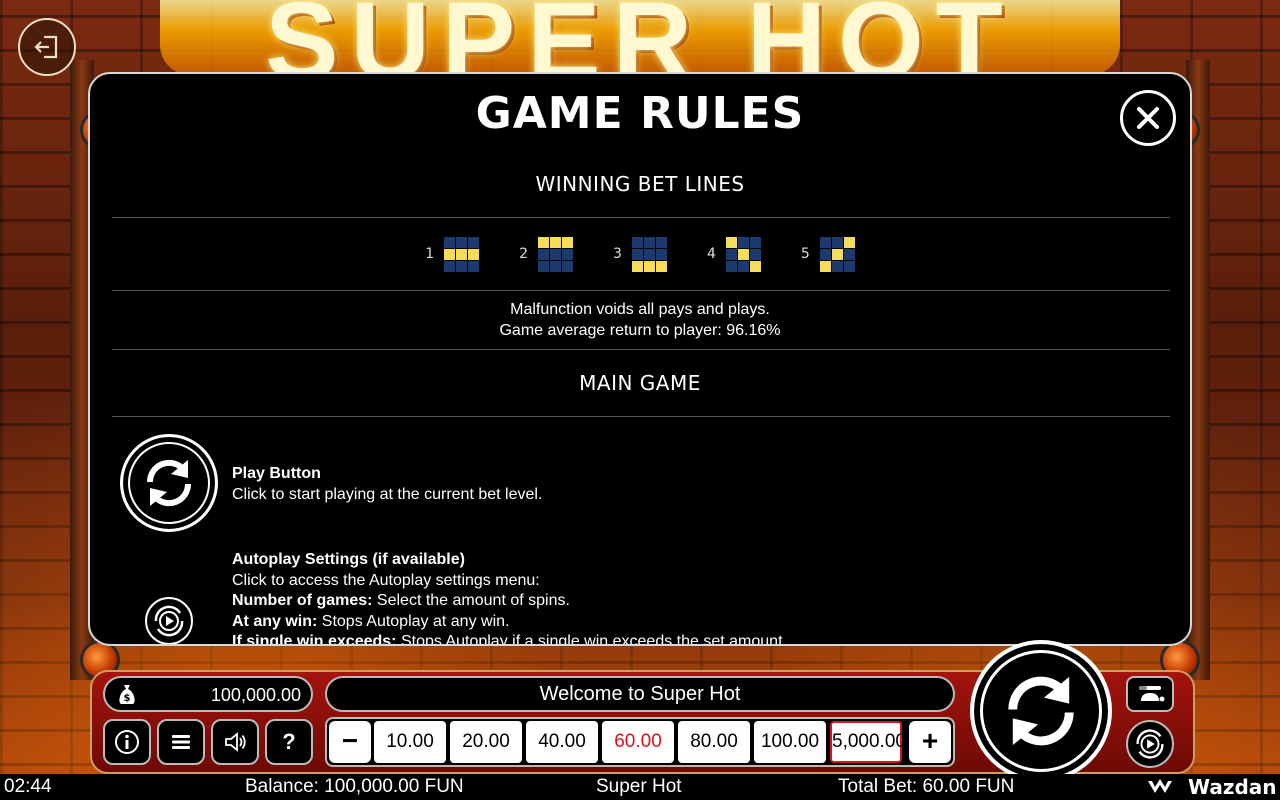  I want to click on menu-icon, so click(181, 742).